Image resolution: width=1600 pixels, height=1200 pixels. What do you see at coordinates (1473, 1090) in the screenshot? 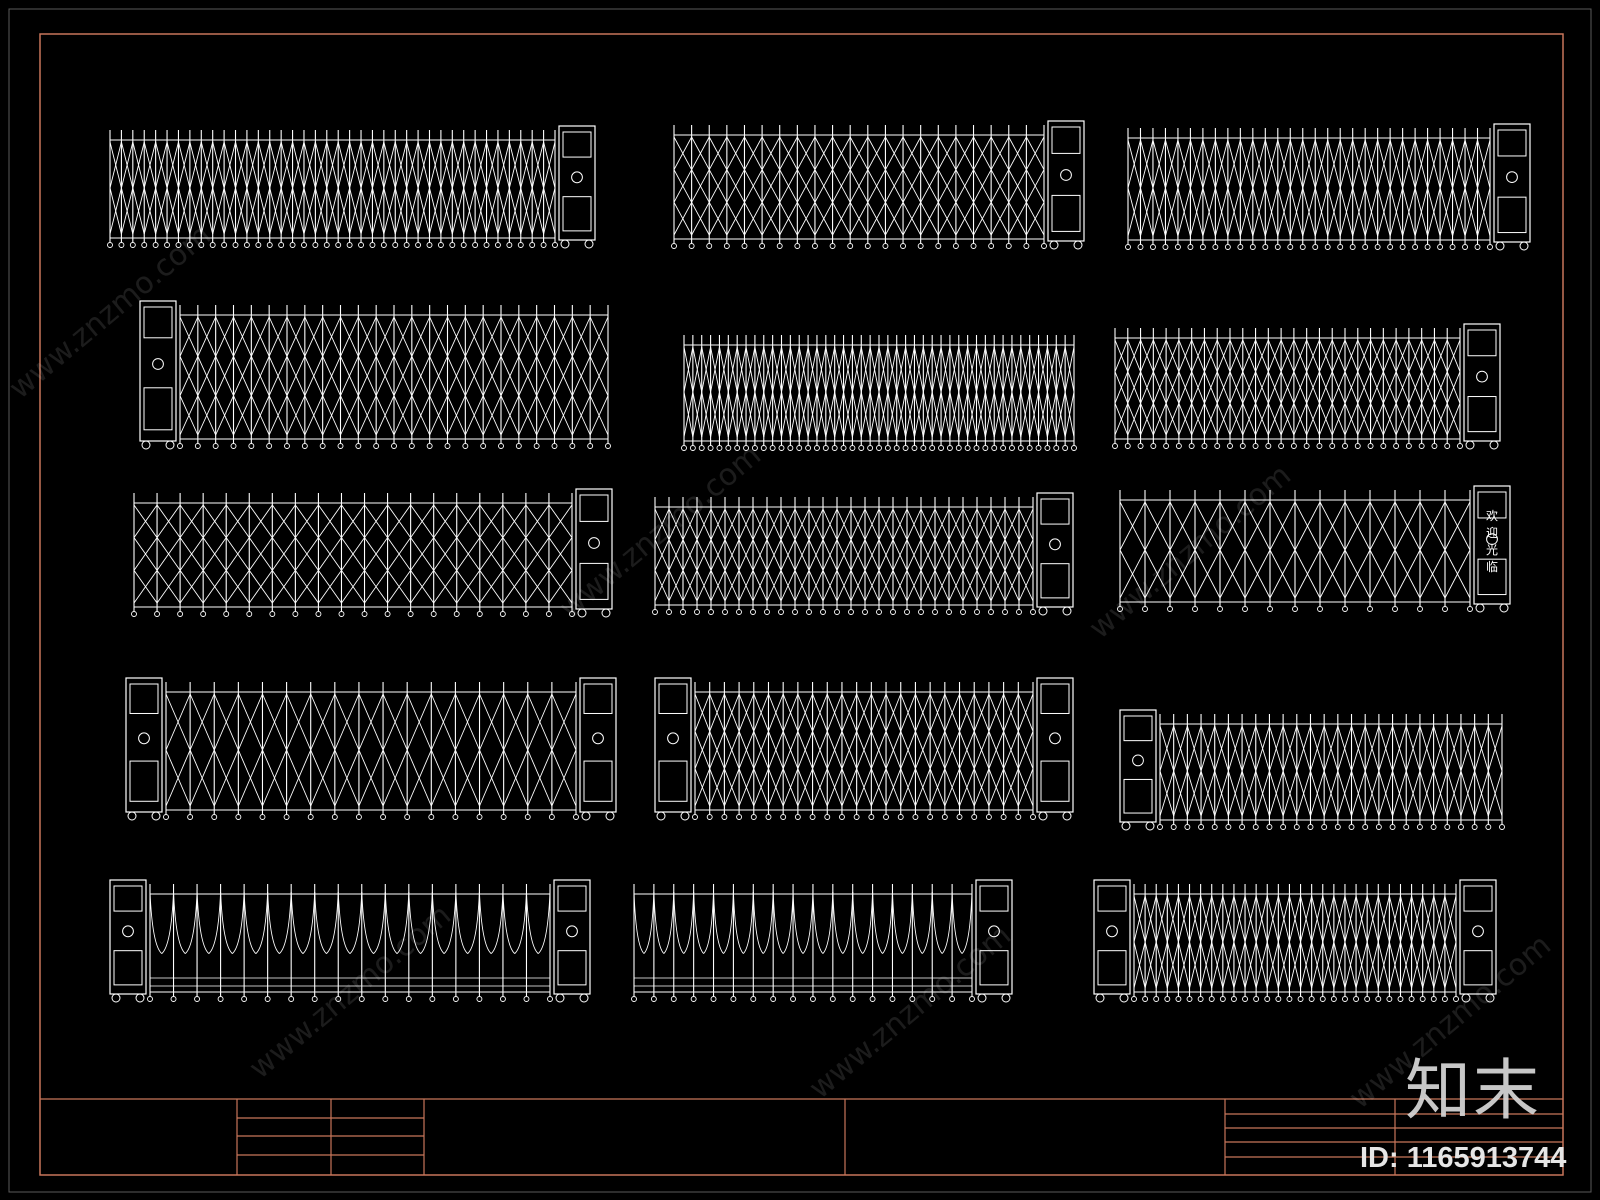
I see `brand-watermark: 知末` at bounding box center [1473, 1090].